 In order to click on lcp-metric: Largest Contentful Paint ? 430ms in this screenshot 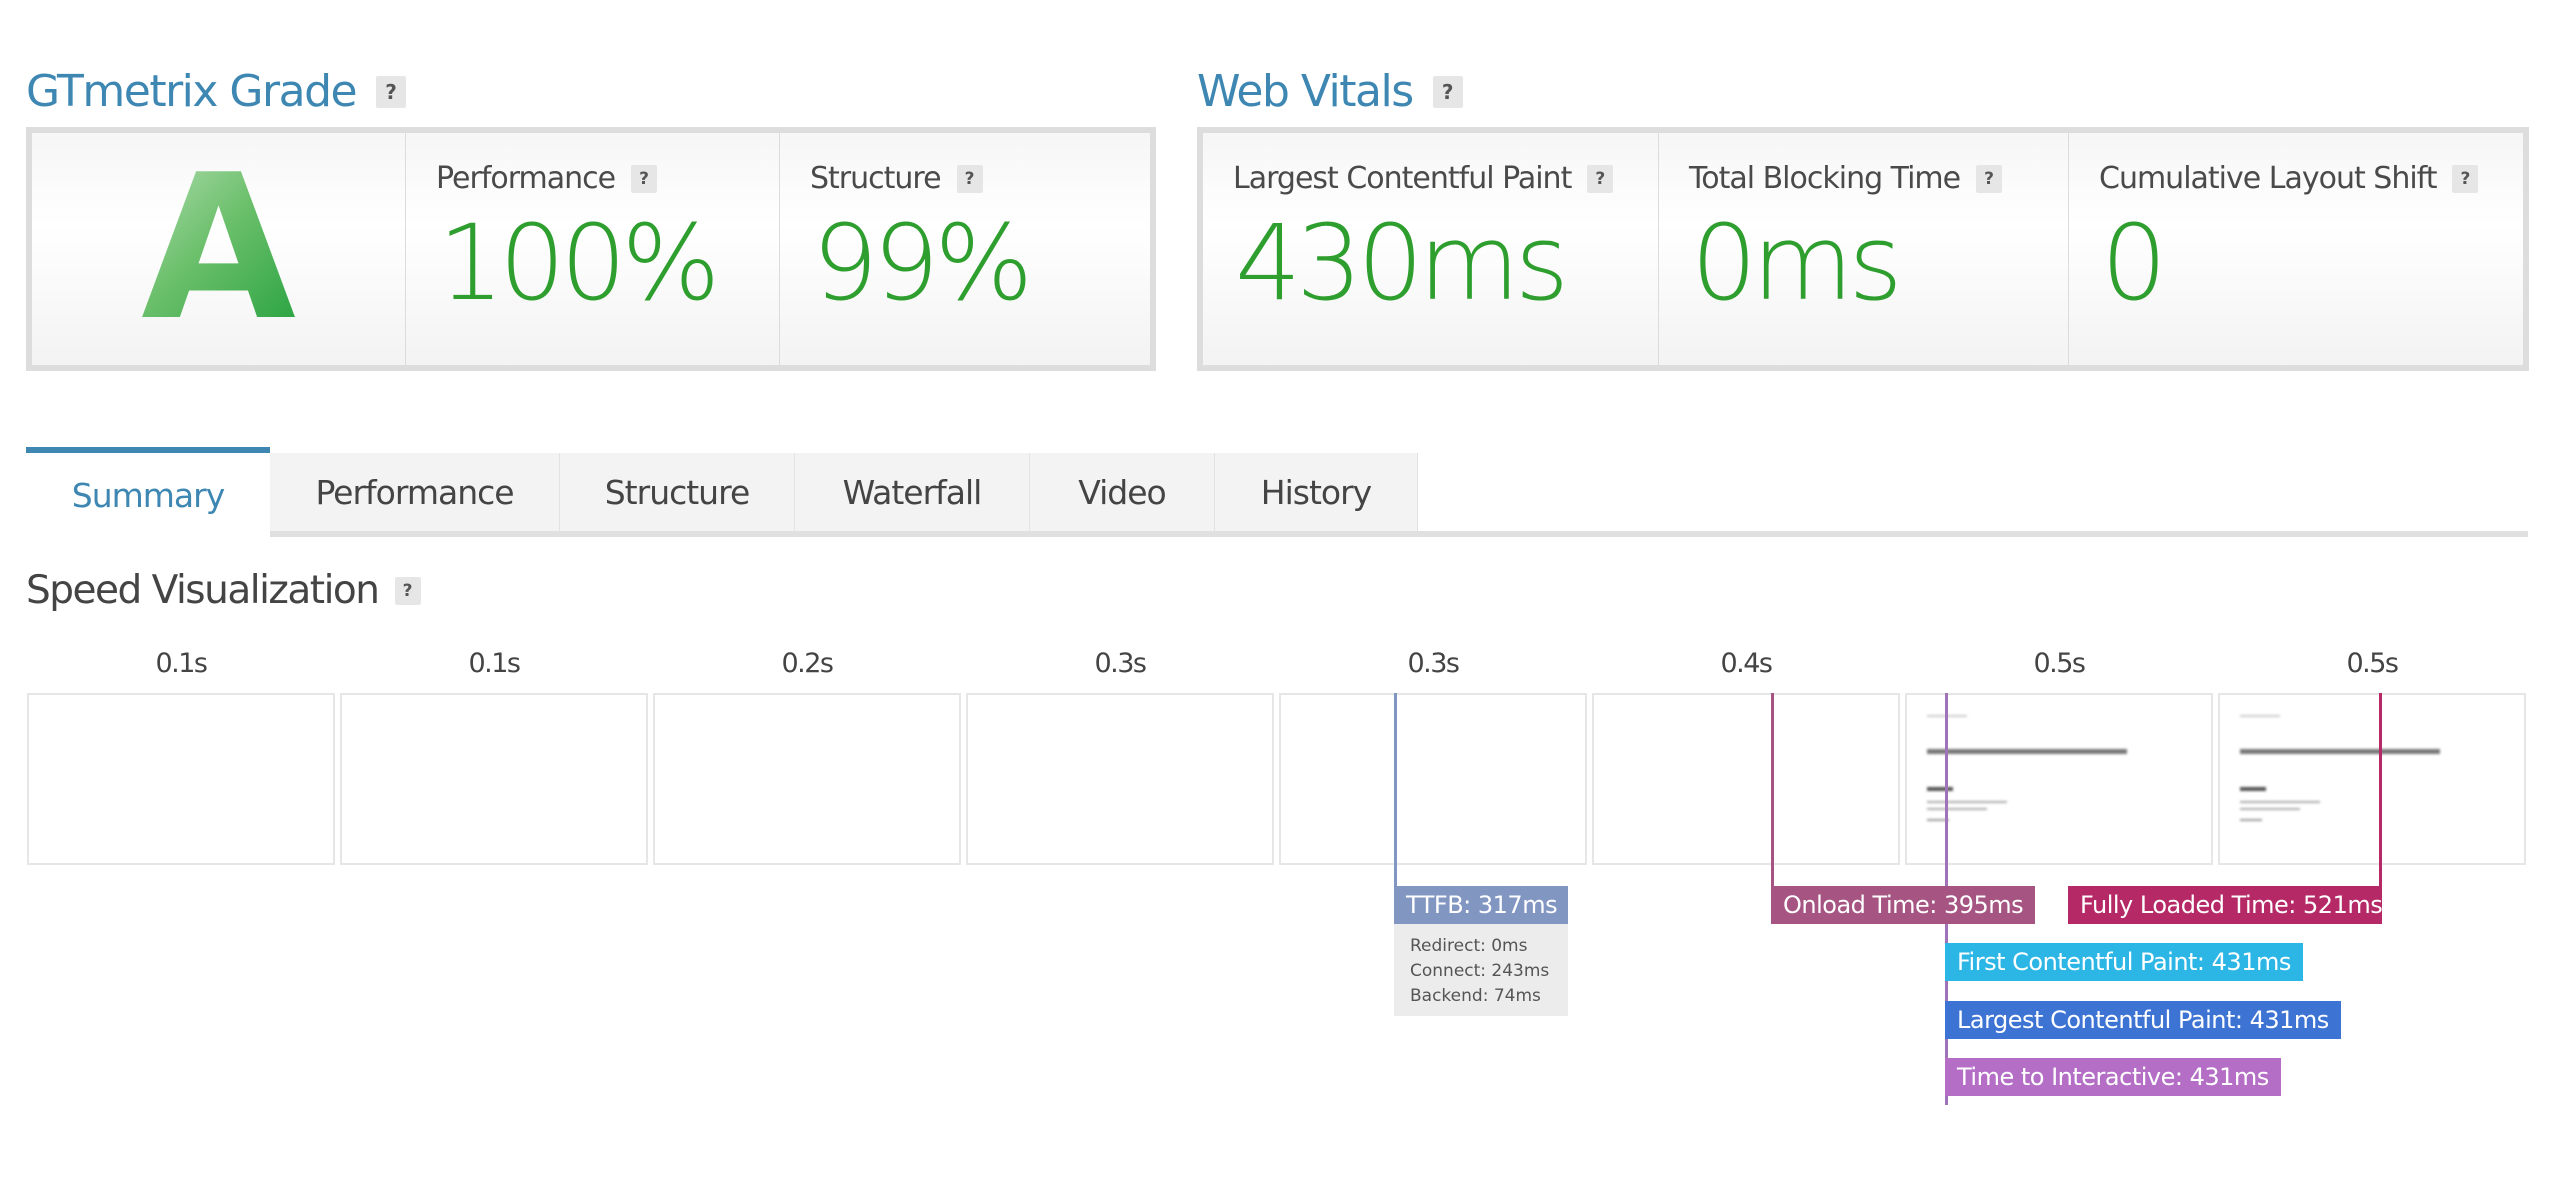, I will do `click(1431, 249)`.